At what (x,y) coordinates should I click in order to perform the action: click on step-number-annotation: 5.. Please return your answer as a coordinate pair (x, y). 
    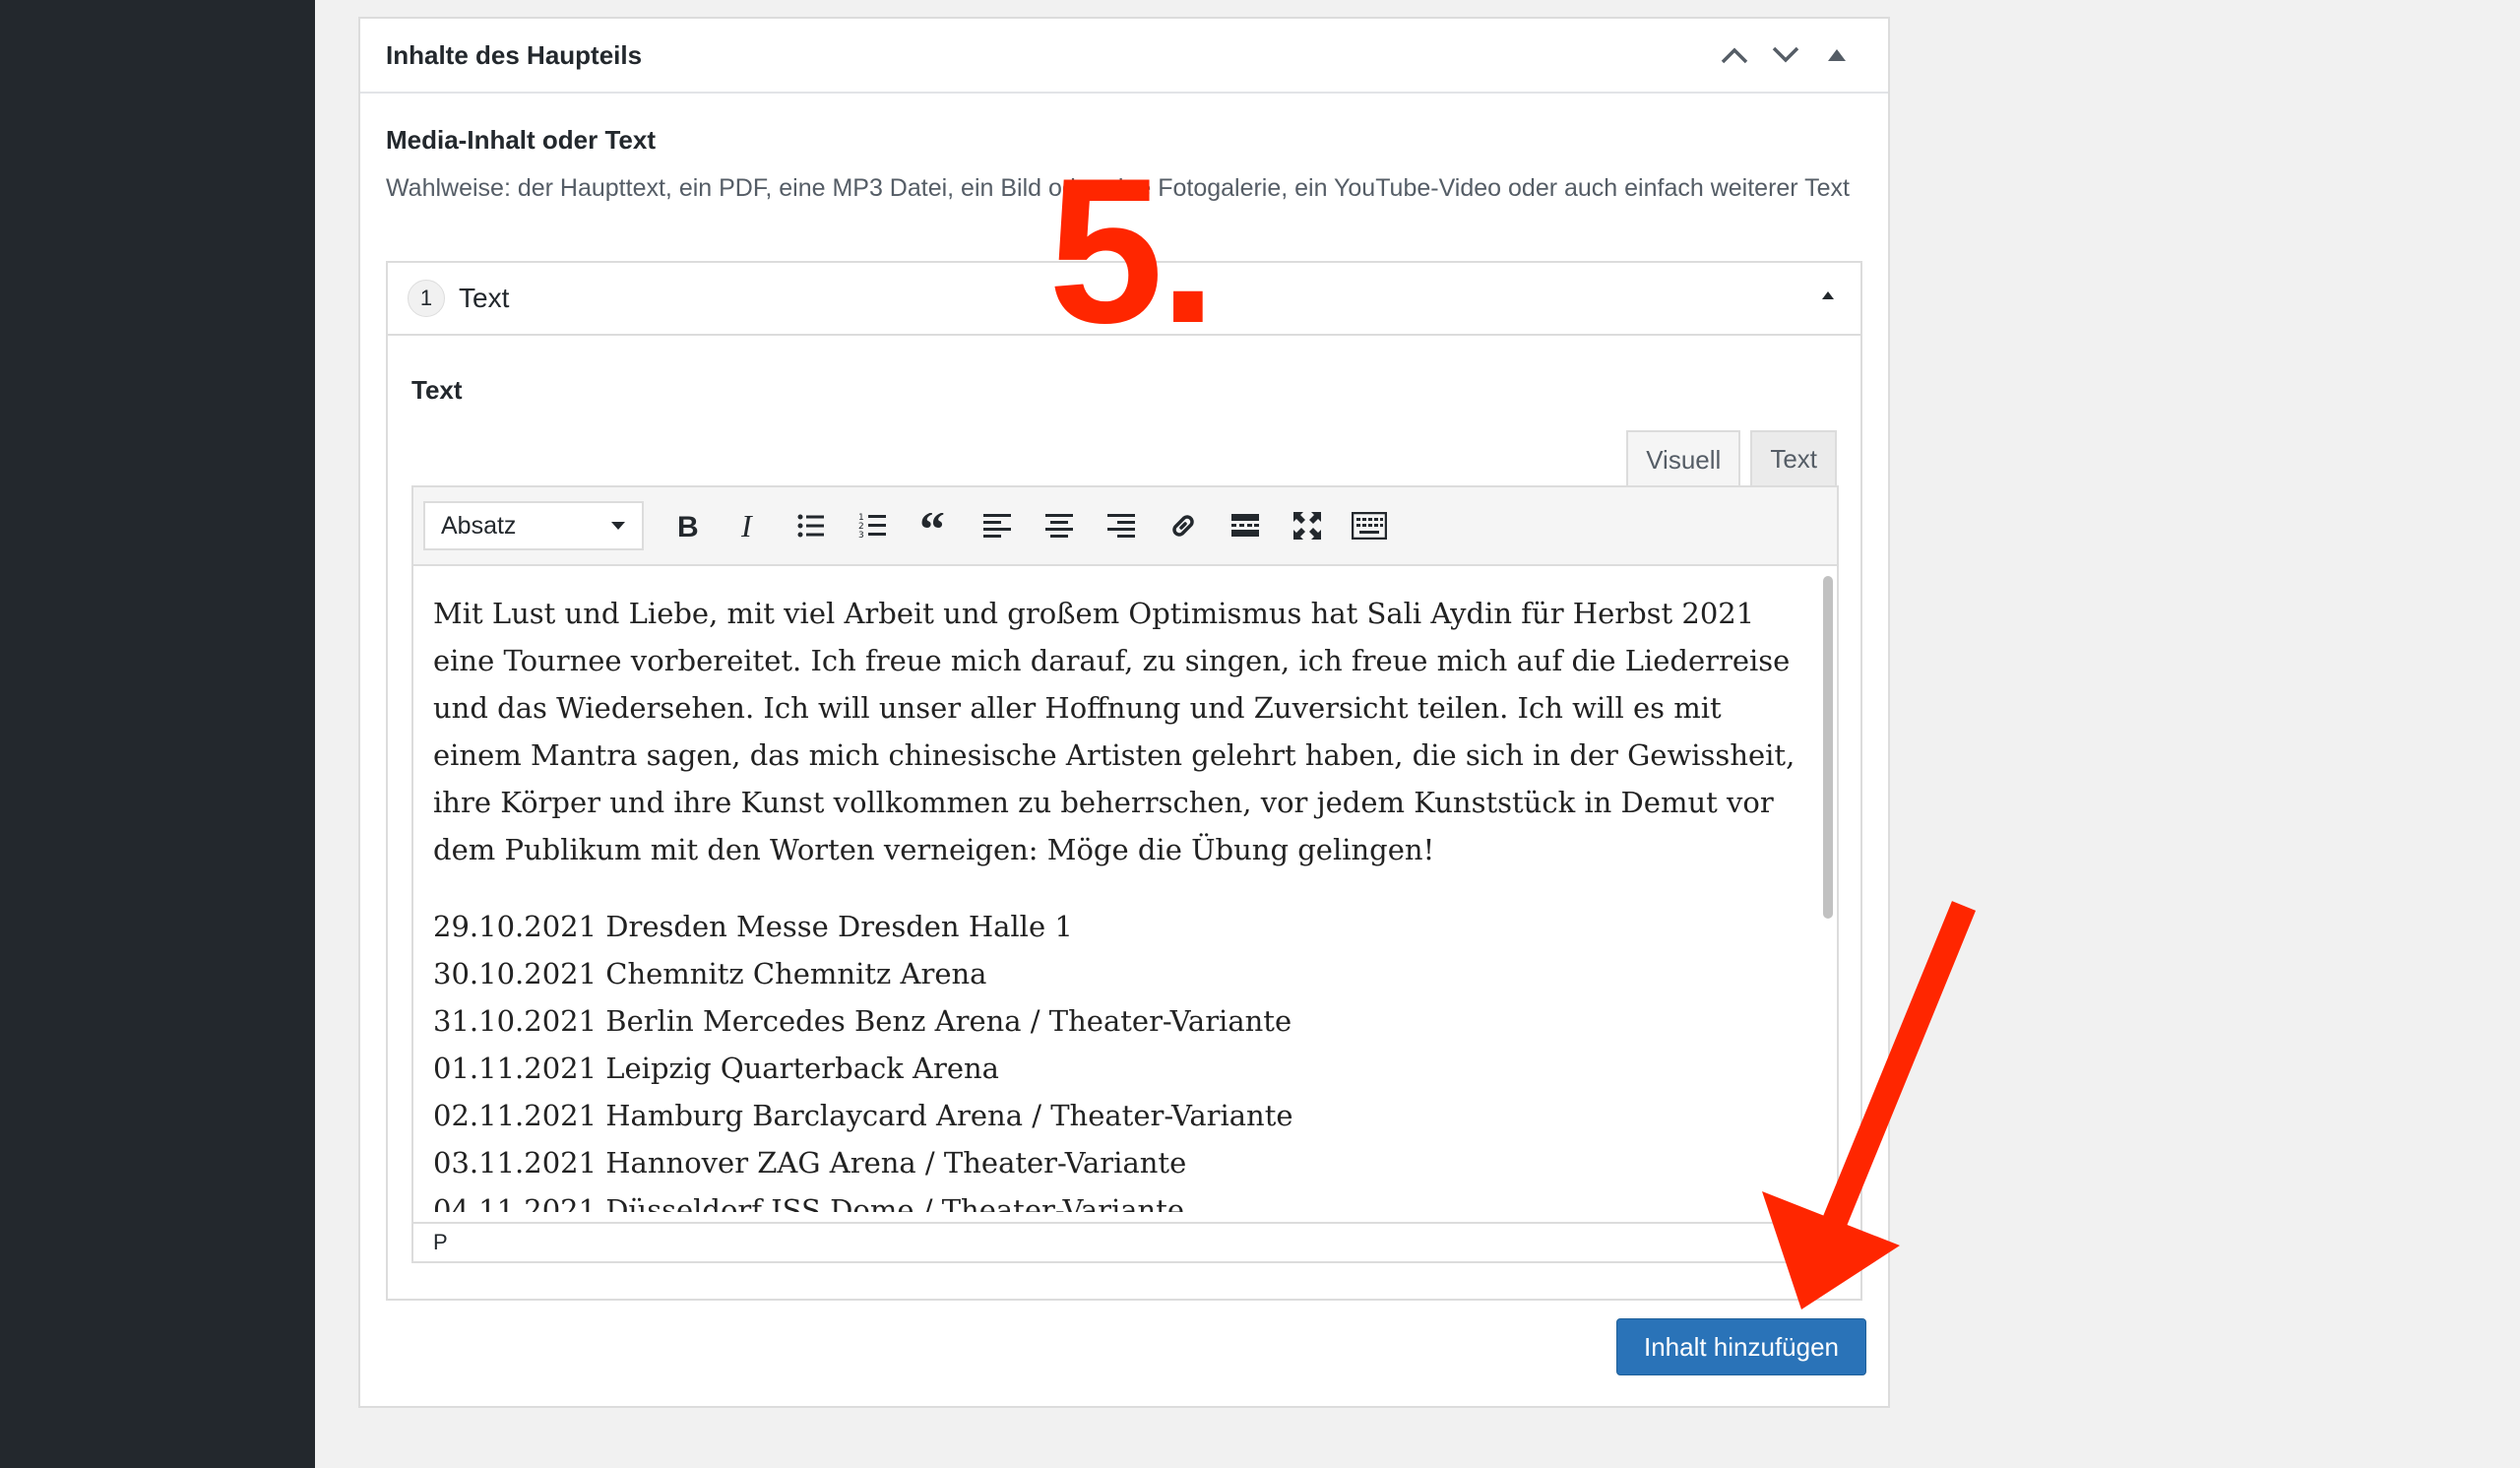
    Looking at the image, I should click on (1132, 251).